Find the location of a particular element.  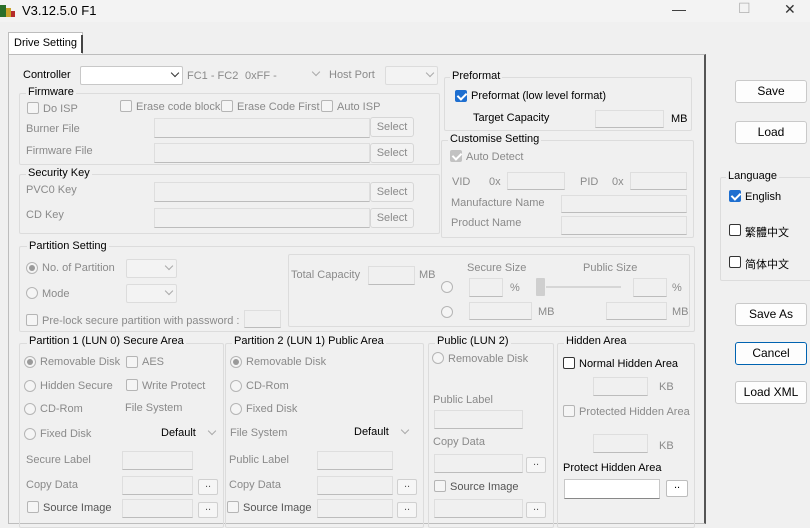

auto-detect-checkbox is located at coordinates (456, 156).